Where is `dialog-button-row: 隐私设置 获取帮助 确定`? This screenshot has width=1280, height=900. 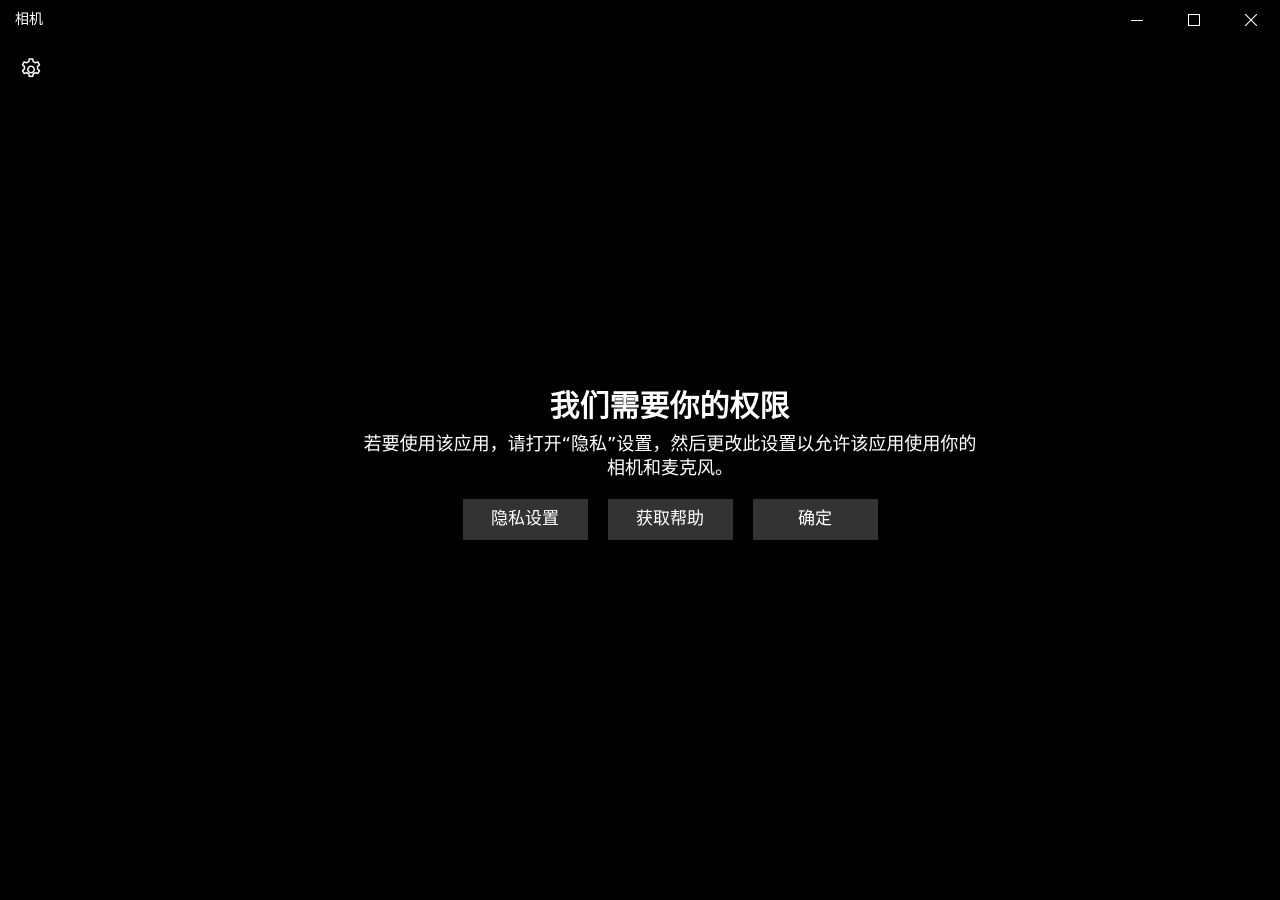
dialog-button-row: 隐私设置 获取帮助 确定 is located at coordinates (670, 519).